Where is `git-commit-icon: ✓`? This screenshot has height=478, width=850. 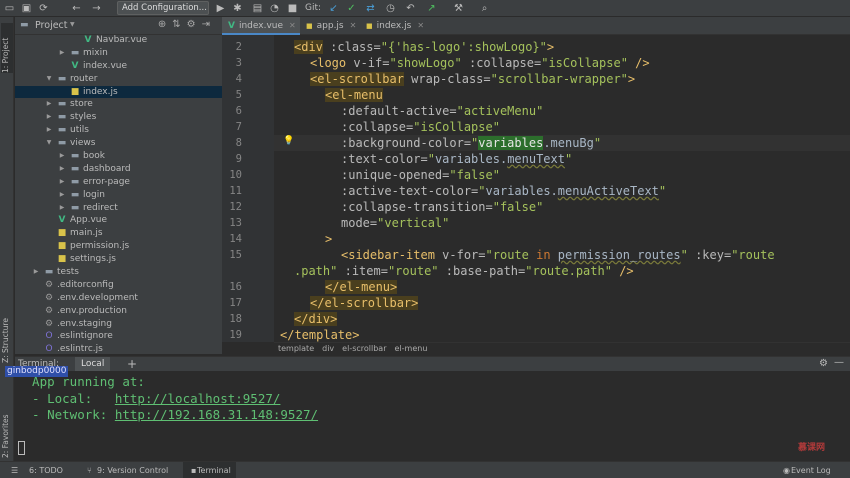
git-commit-icon: ✓ is located at coordinates (351, 8).